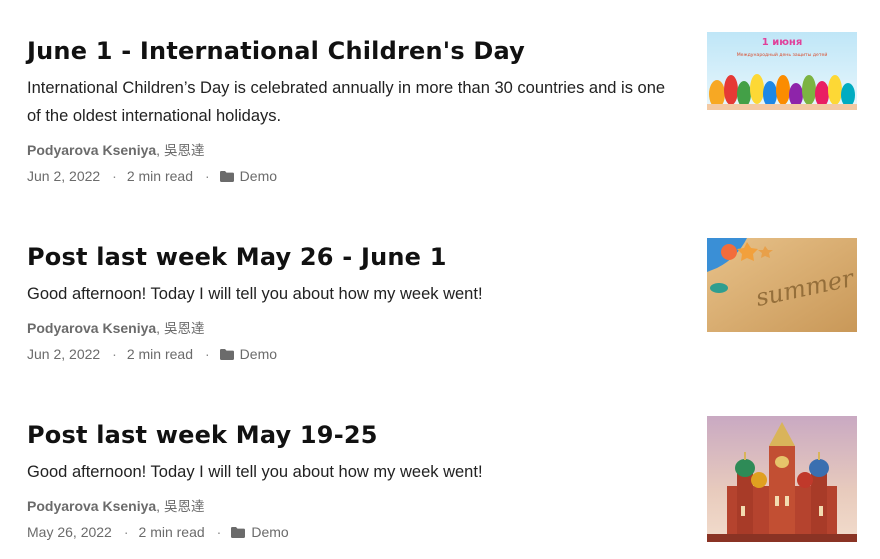 The height and width of the screenshot is (559, 880). What do you see at coordinates (354, 435) in the screenshot?
I see `post-title: Post last week May 19-25` at bounding box center [354, 435].